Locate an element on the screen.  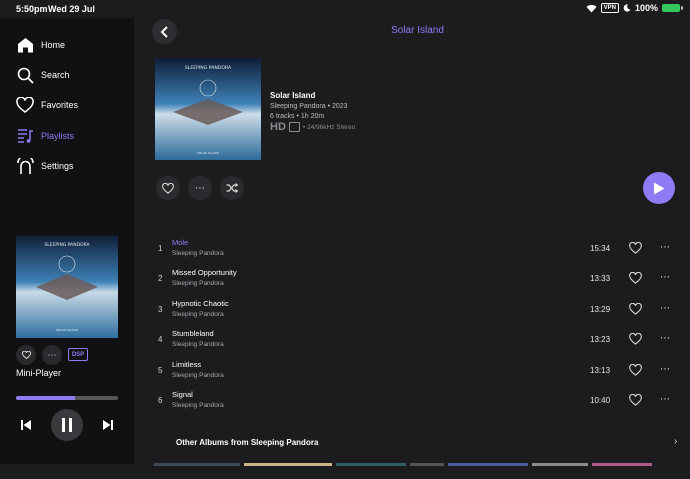
battery-icon is located at coordinates (672, 8).